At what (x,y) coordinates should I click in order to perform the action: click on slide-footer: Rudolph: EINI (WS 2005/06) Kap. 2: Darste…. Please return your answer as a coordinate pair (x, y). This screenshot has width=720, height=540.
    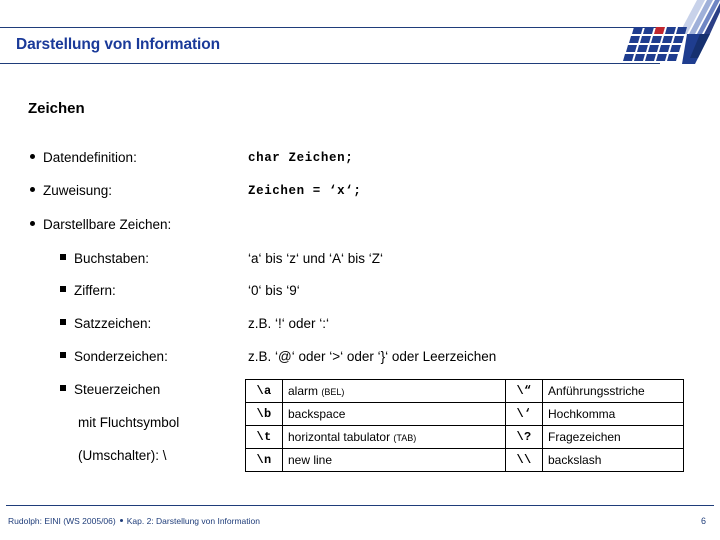
    Looking at the image, I should click on (360, 522).